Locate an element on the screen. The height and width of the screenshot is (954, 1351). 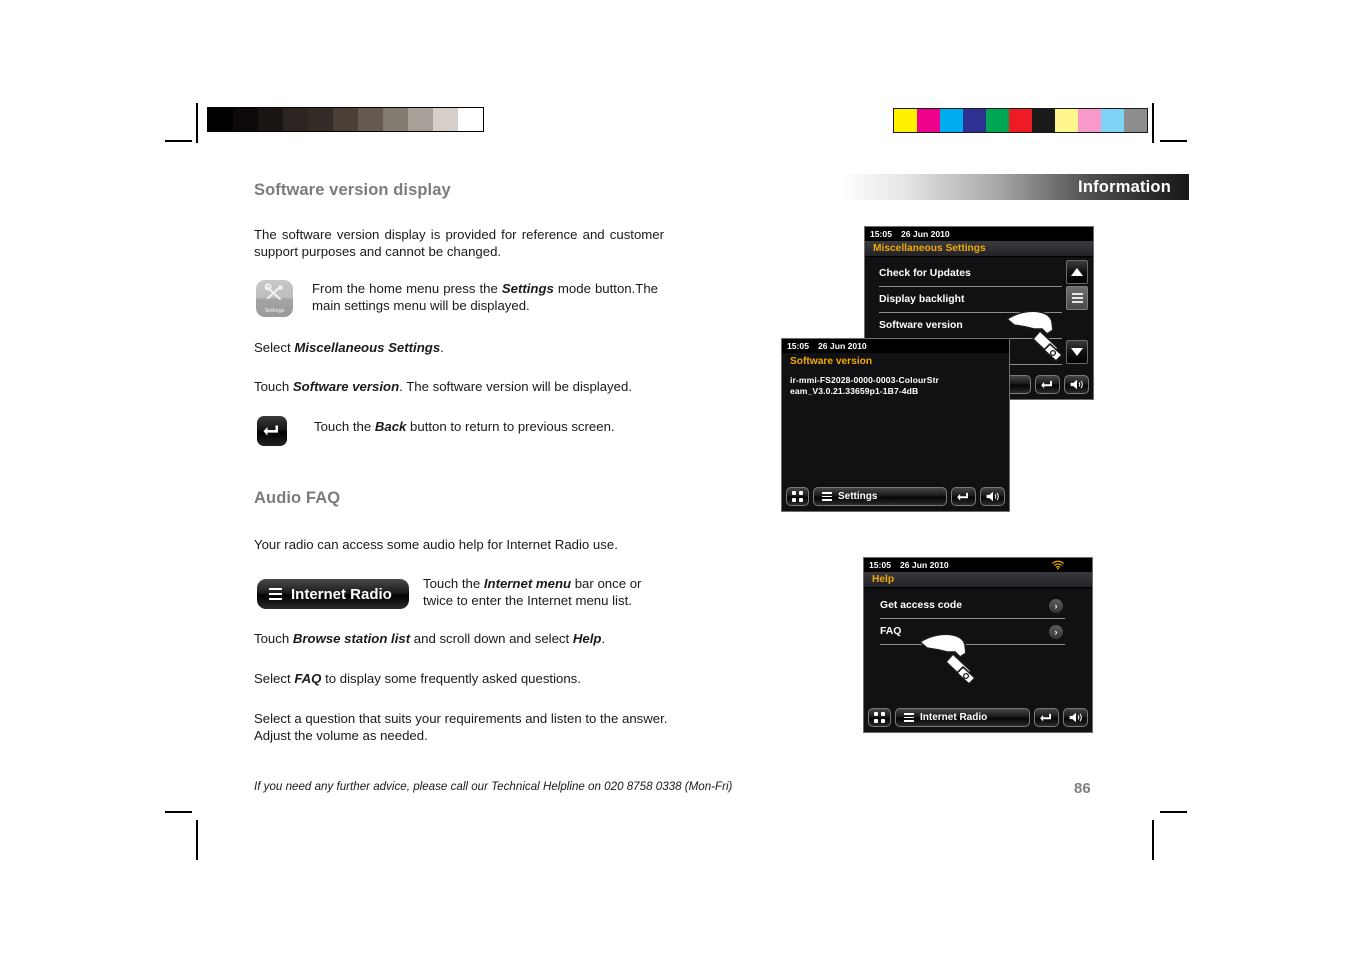
crop-mark-bottom-right-horizontal is located at coordinates (1173, 812).